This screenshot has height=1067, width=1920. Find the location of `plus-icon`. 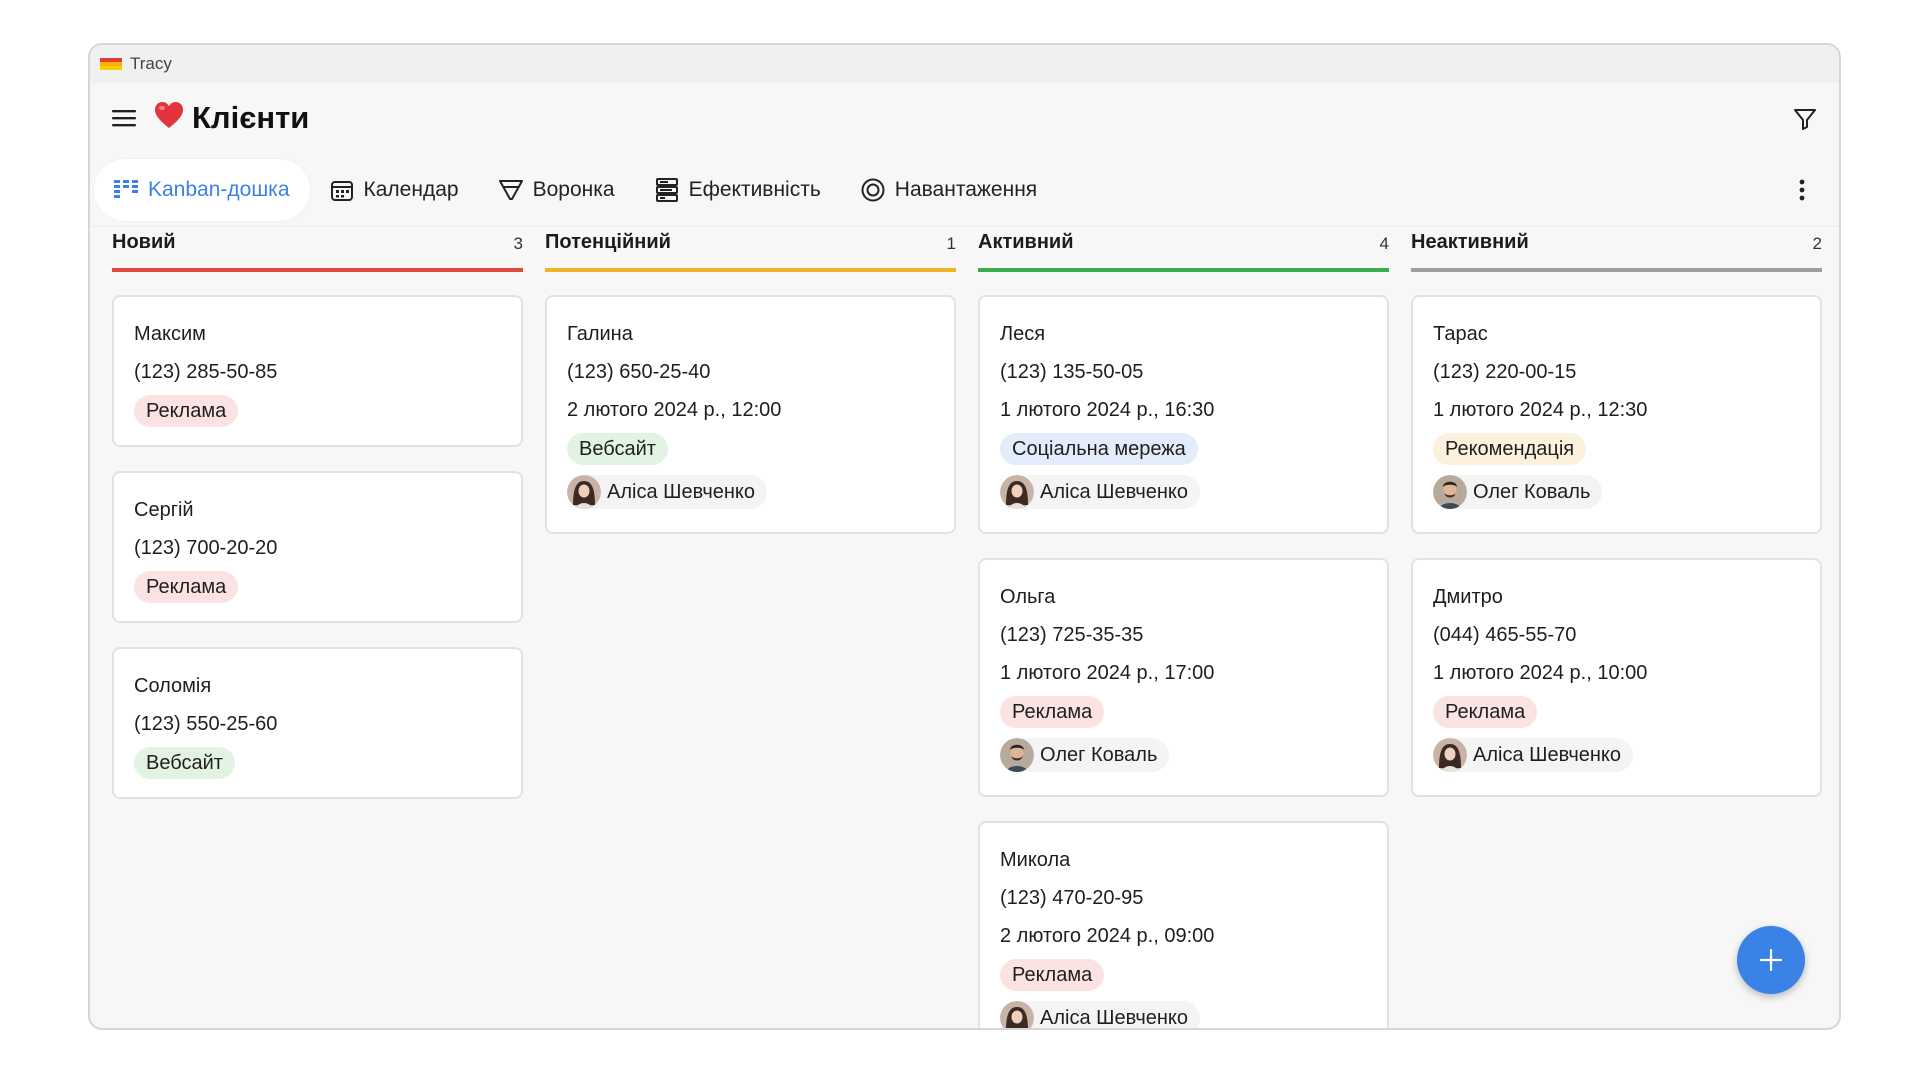

plus-icon is located at coordinates (1771, 960).